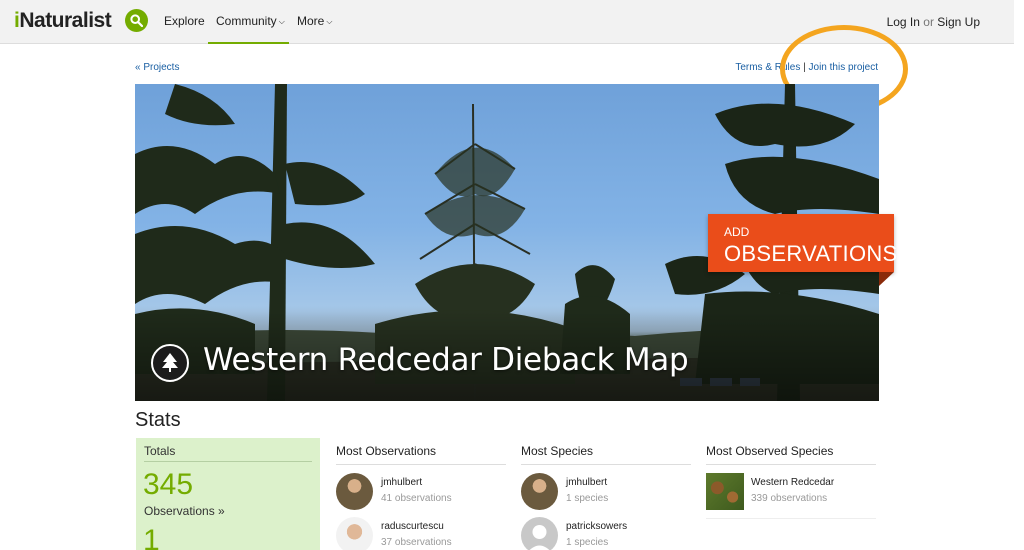 This screenshot has width=1024, height=550. Describe the element at coordinates (157, 67) in the screenshot. I see `breadcrumb-projects: « Projects` at that location.